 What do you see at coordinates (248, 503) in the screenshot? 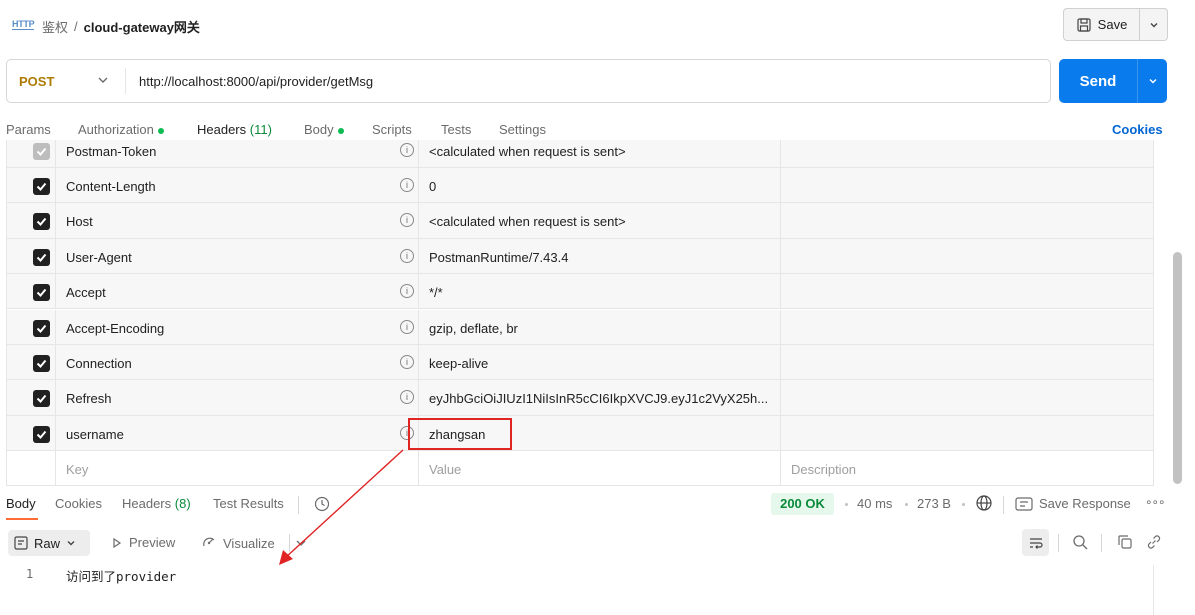
I see `tab-test-results: Test Results` at bounding box center [248, 503].